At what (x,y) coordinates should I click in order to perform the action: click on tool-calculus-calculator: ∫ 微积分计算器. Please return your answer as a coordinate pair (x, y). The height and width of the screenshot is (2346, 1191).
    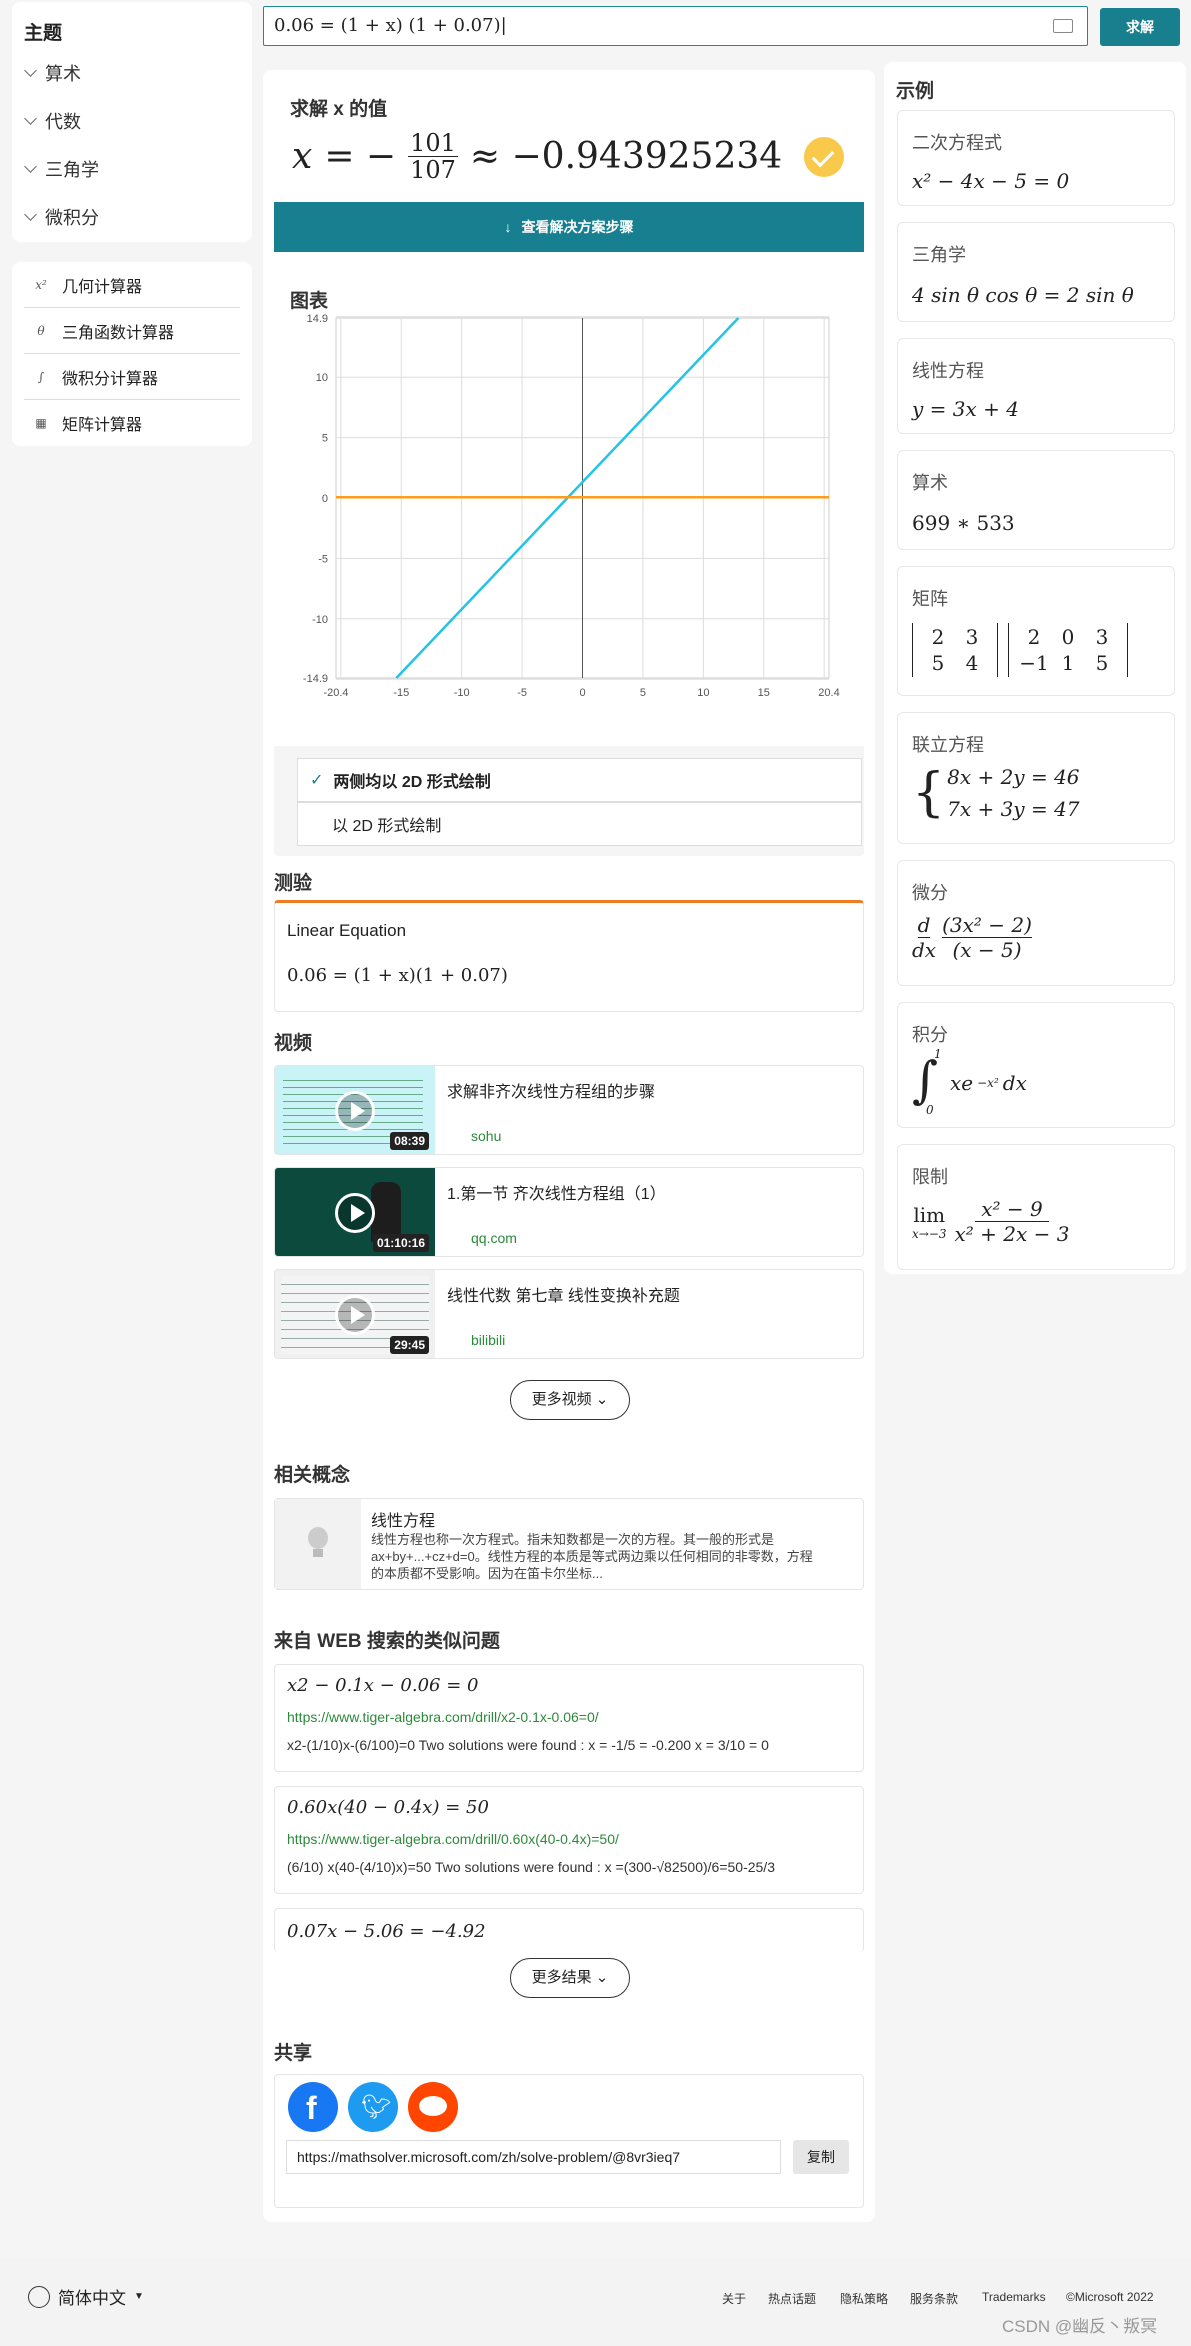
    Looking at the image, I should click on (132, 377).